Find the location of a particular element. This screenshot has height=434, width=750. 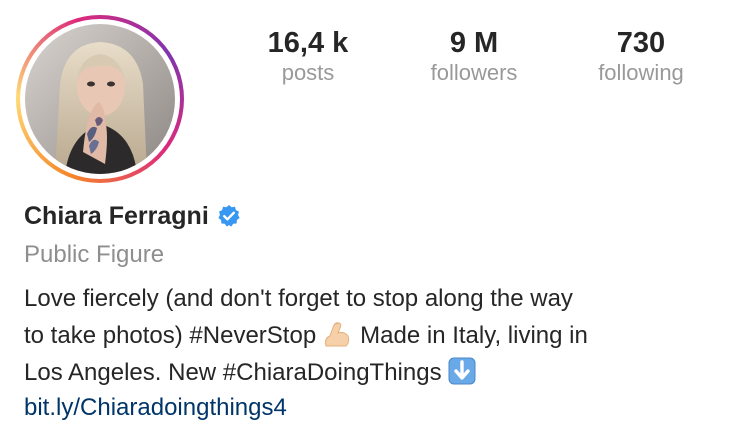

avatar is located at coordinates (100, 99).